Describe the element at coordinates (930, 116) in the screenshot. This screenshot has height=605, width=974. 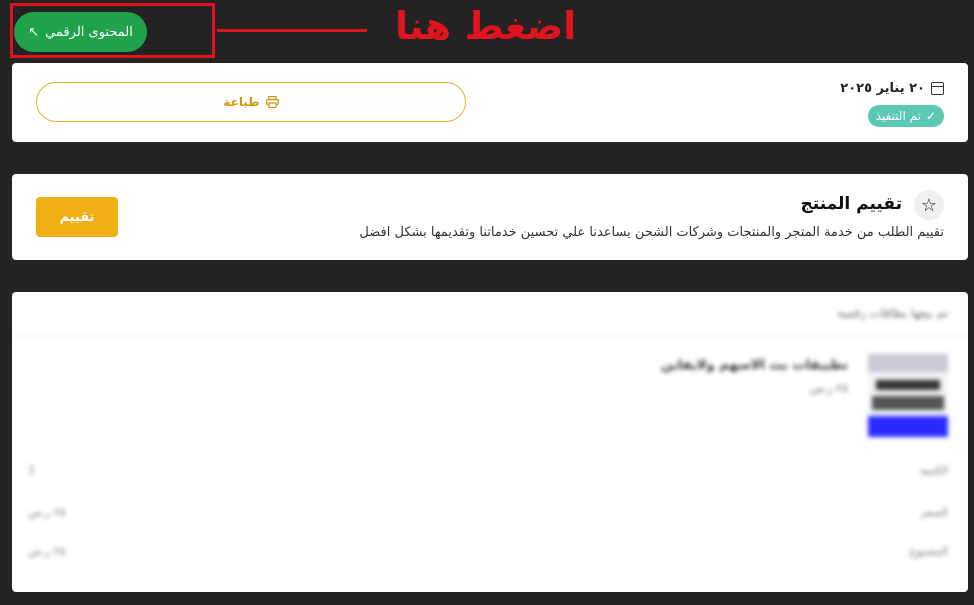
I see `check-icon: ✓` at that location.